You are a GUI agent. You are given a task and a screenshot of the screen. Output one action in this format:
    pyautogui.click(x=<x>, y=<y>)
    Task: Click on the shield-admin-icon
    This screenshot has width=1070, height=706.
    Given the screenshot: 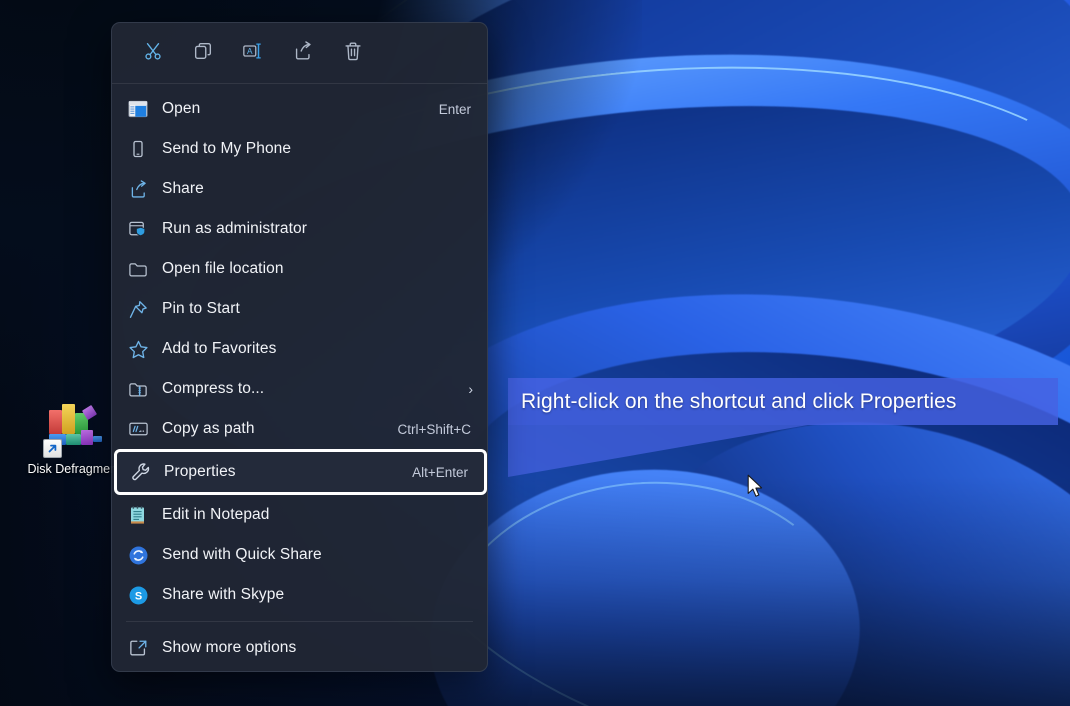 What is the action you would take?
    pyautogui.click(x=145, y=229)
    